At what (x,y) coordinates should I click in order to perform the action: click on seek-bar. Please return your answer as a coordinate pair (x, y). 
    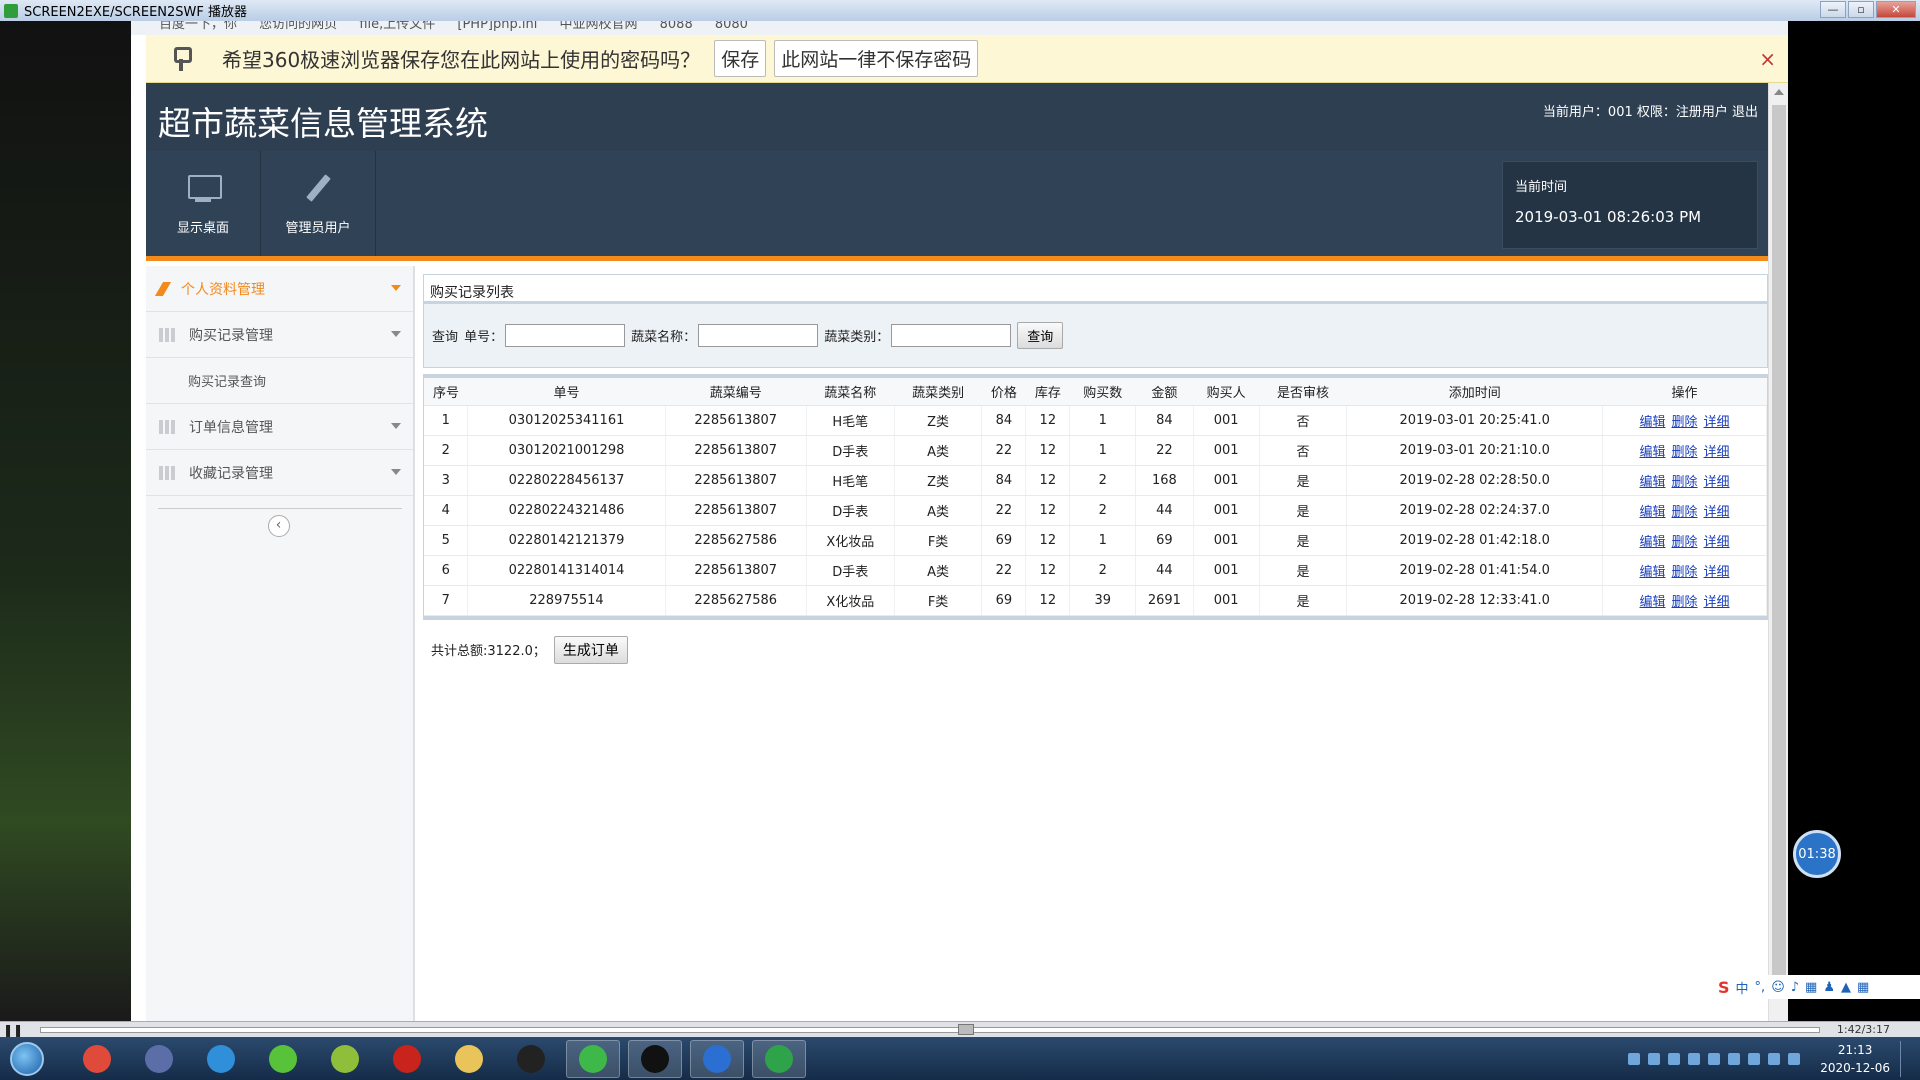
    Looking at the image, I should click on (930, 1030).